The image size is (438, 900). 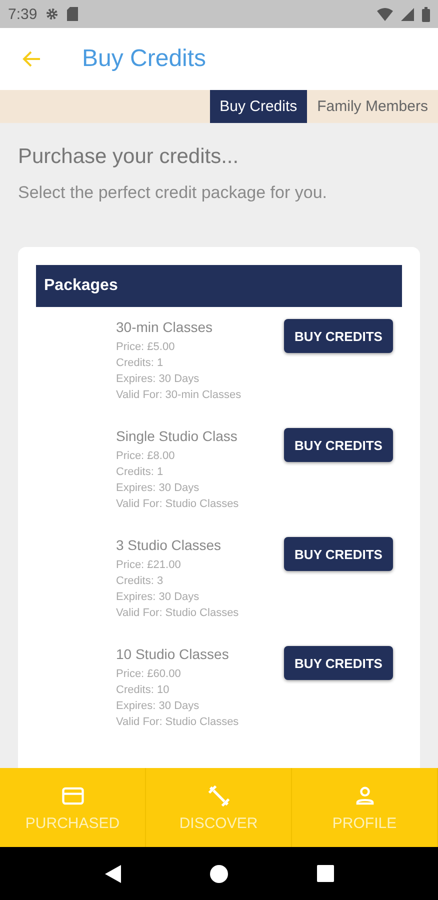 What do you see at coordinates (219, 796) in the screenshot?
I see `dumbbell-icon` at bounding box center [219, 796].